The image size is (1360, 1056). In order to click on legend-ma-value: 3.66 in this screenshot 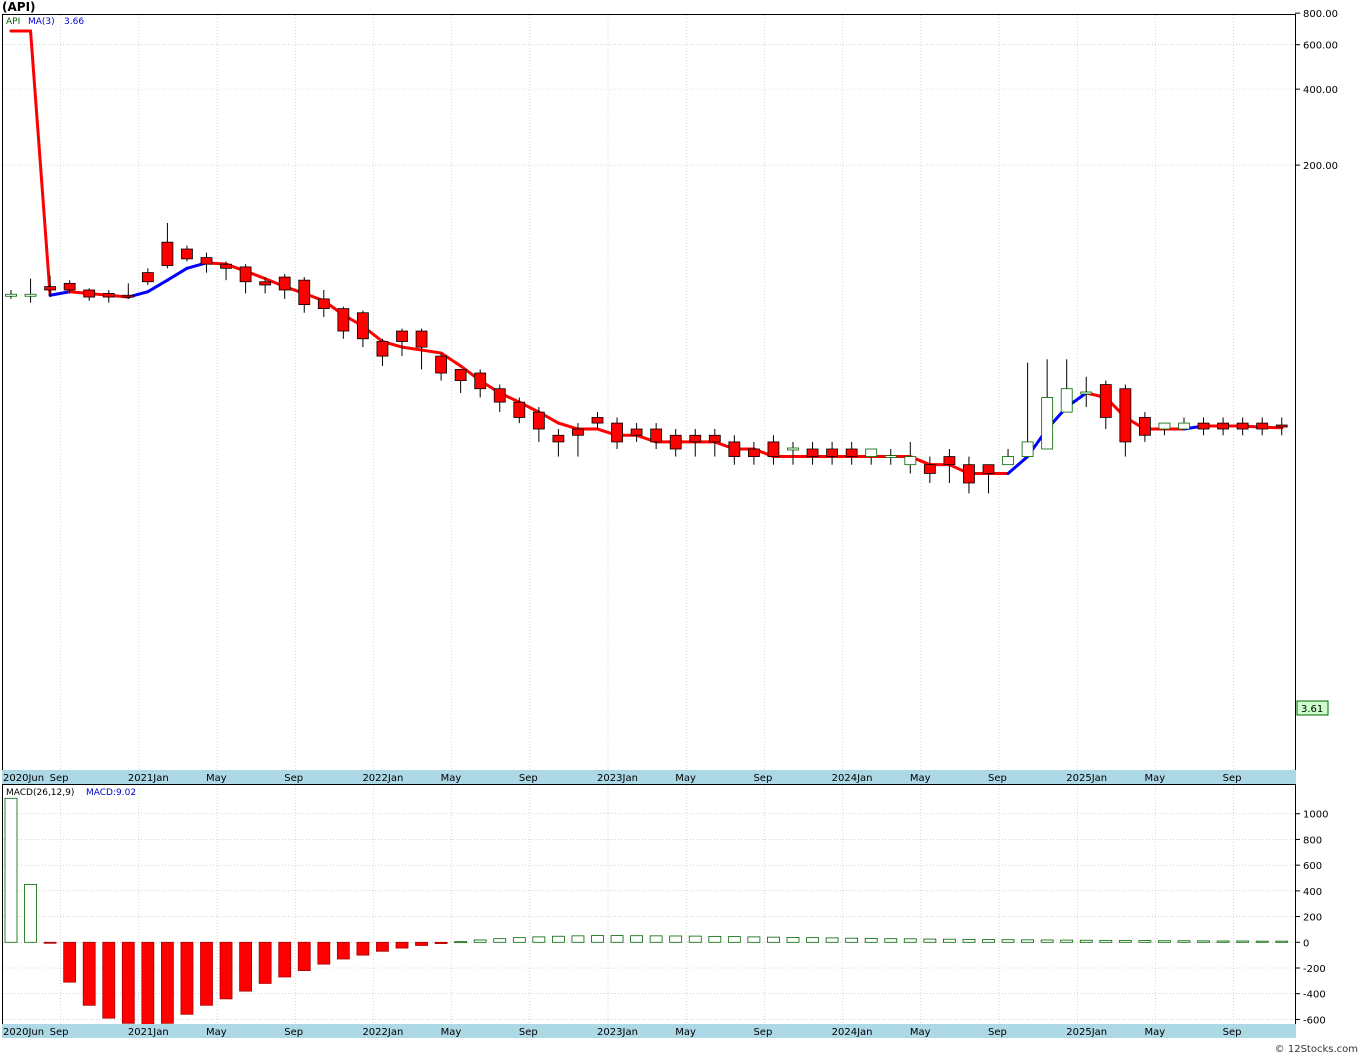, I will do `click(74, 22)`.